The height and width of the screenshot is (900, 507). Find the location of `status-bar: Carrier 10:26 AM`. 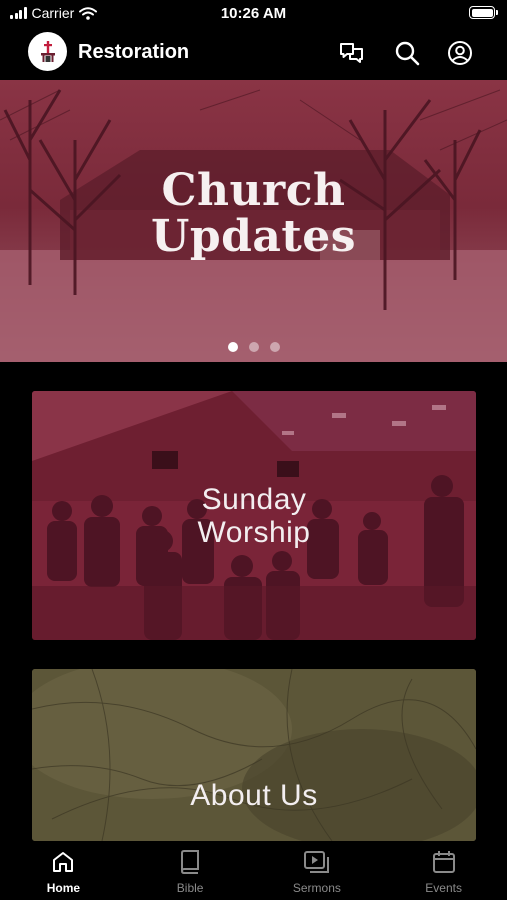

status-bar: Carrier 10:26 AM is located at coordinates (253, 14).